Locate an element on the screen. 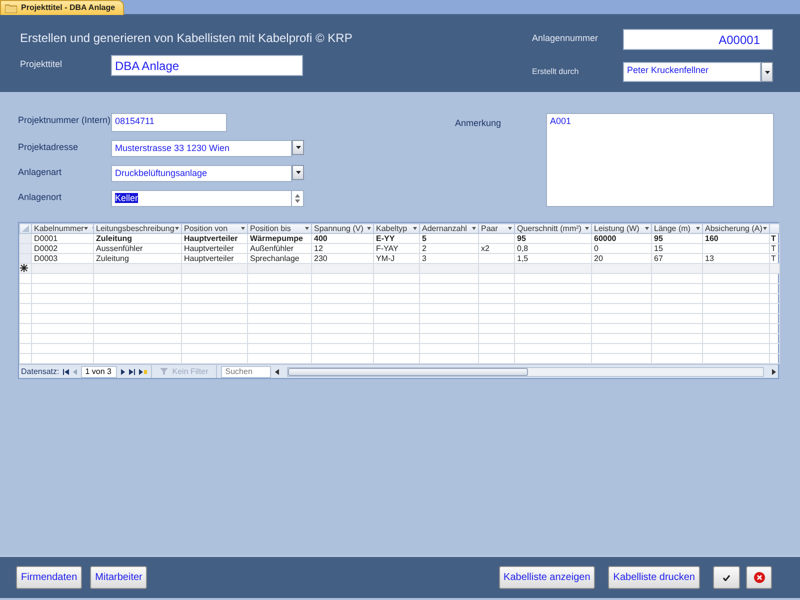 This screenshot has height=600, width=800. table-cell: E-YY is located at coordinates (397, 239).